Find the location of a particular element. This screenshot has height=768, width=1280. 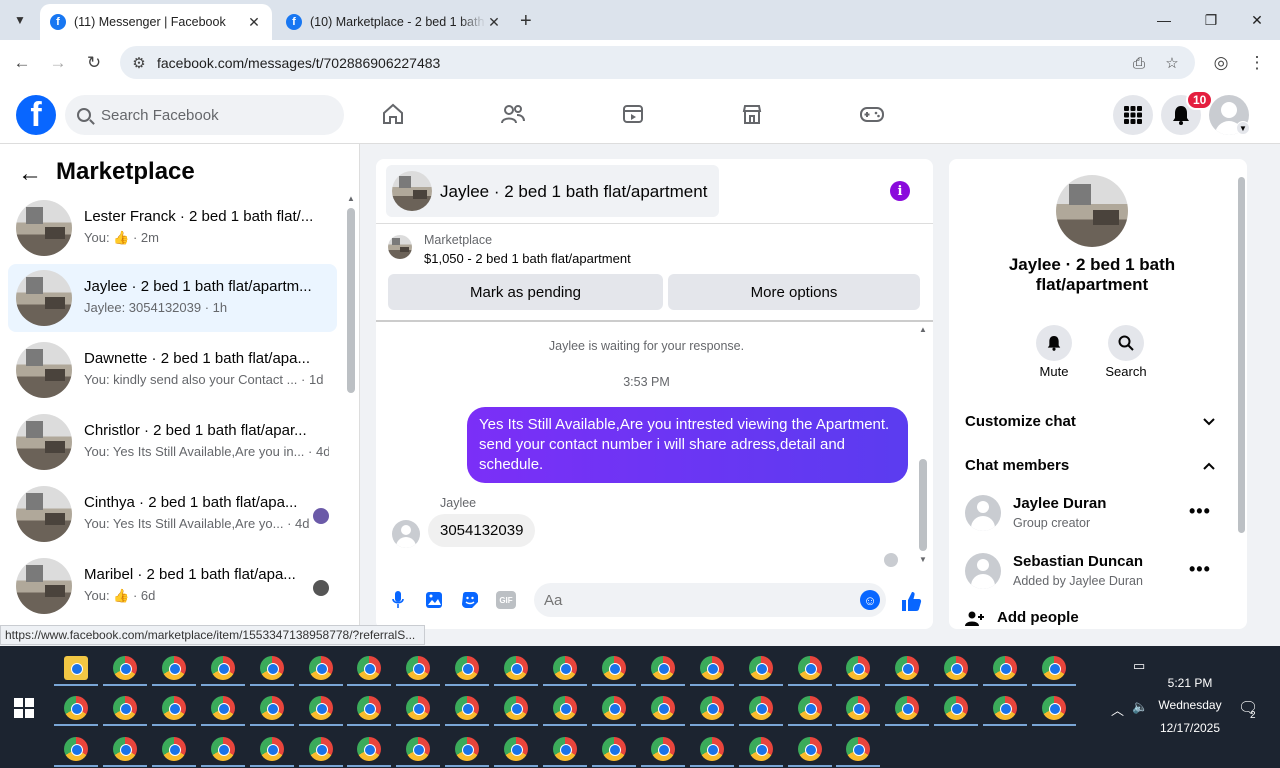

bookmark-star-icon: ☆ is located at coordinates (1172, 63).